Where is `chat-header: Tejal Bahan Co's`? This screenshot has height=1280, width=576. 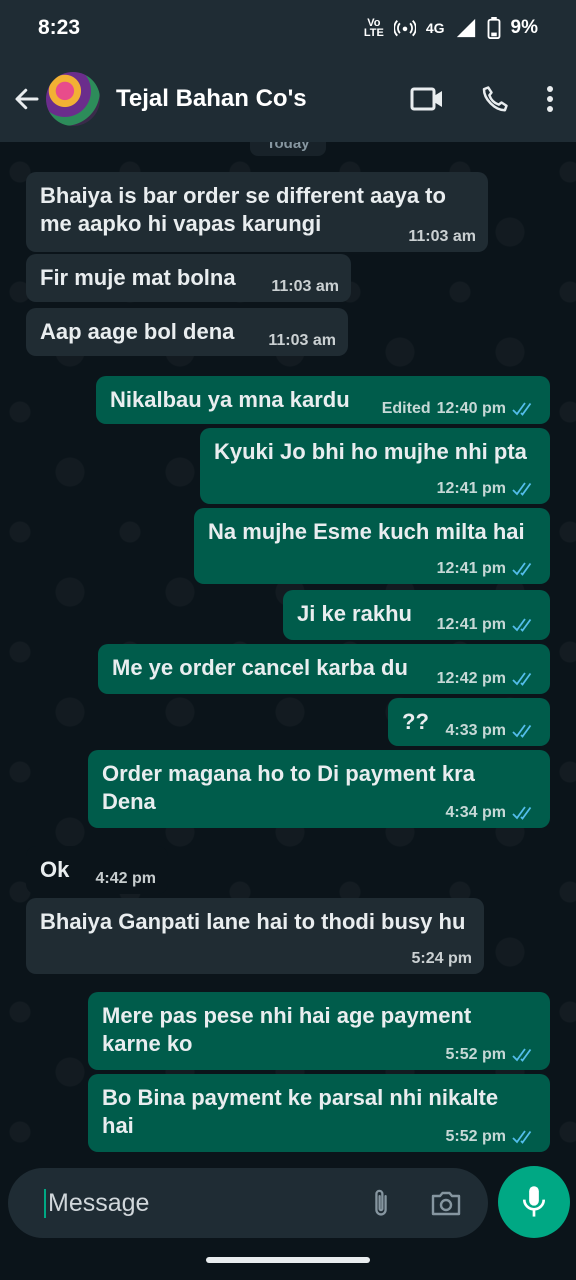
chat-header: Tejal Bahan Co's is located at coordinates (288, 99).